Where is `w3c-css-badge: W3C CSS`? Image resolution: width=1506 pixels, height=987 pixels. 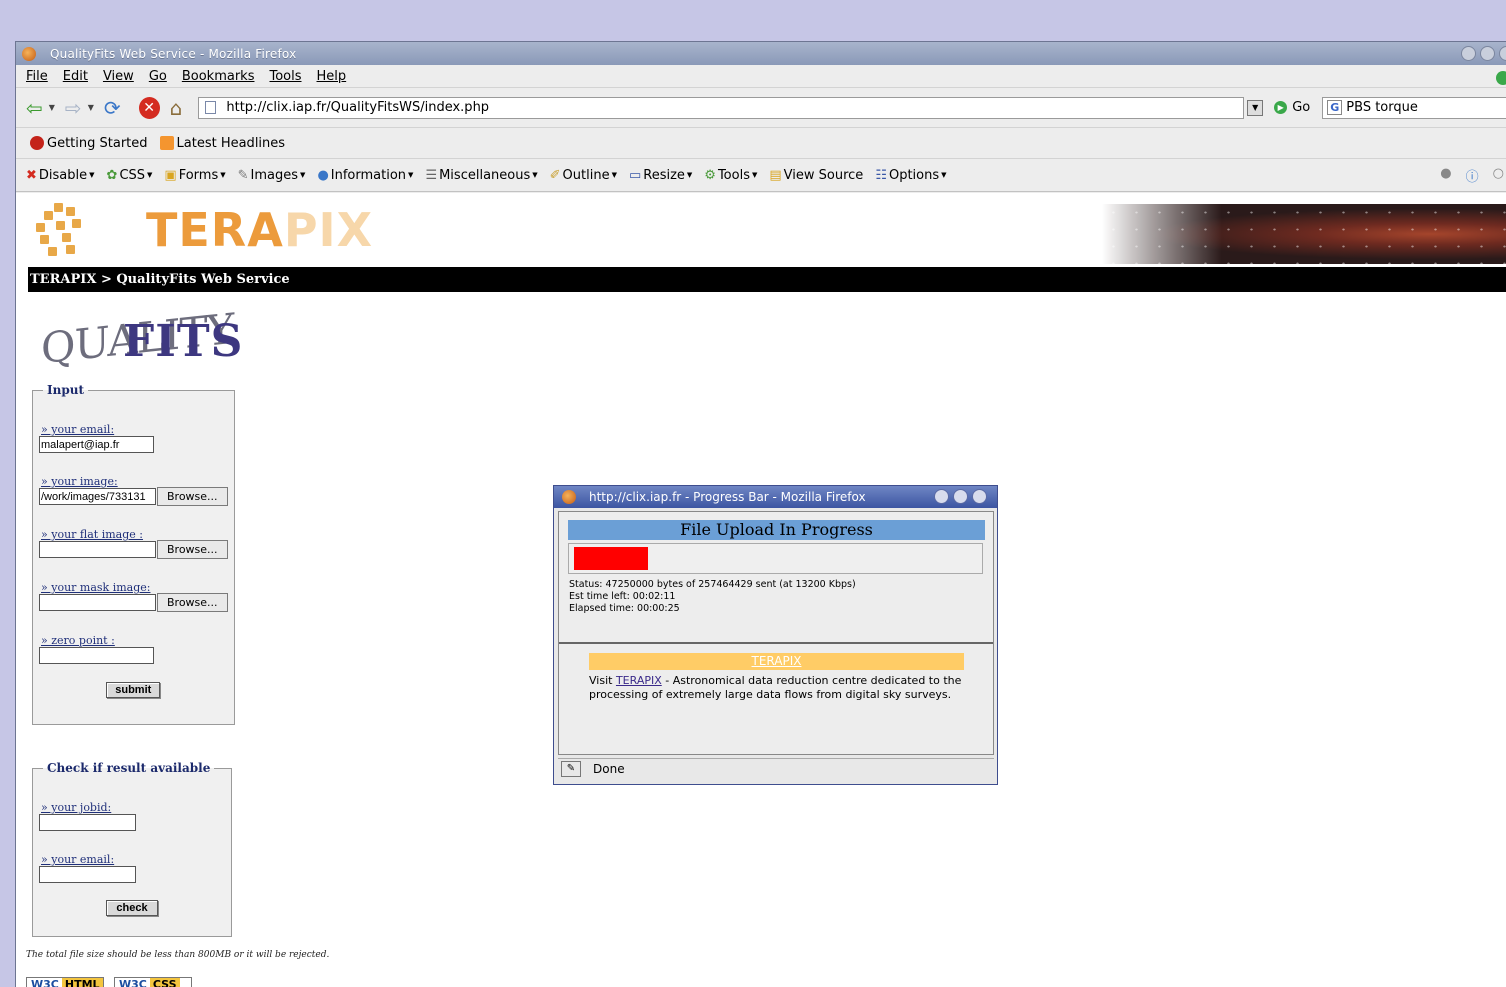 w3c-css-badge: W3C CSS is located at coordinates (153, 982).